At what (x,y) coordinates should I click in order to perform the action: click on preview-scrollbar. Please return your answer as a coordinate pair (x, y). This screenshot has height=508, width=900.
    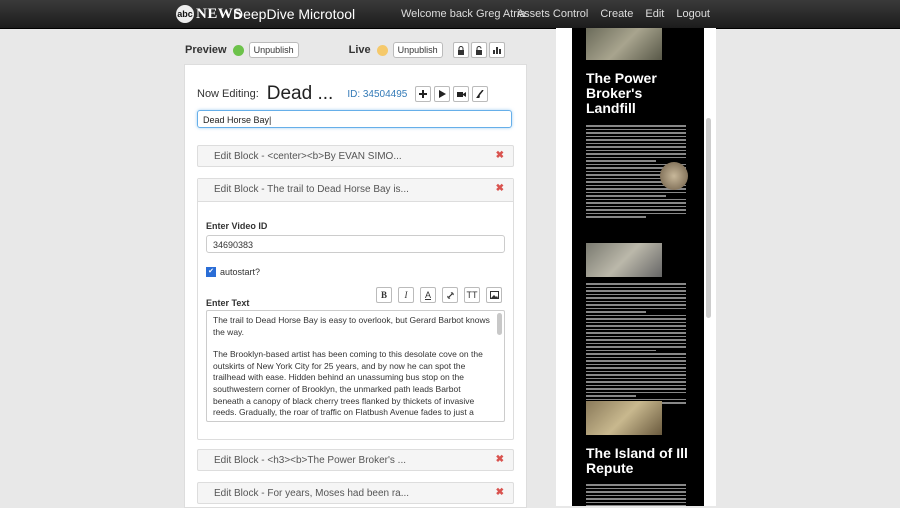
    Looking at the image, I should click on (708, 218).